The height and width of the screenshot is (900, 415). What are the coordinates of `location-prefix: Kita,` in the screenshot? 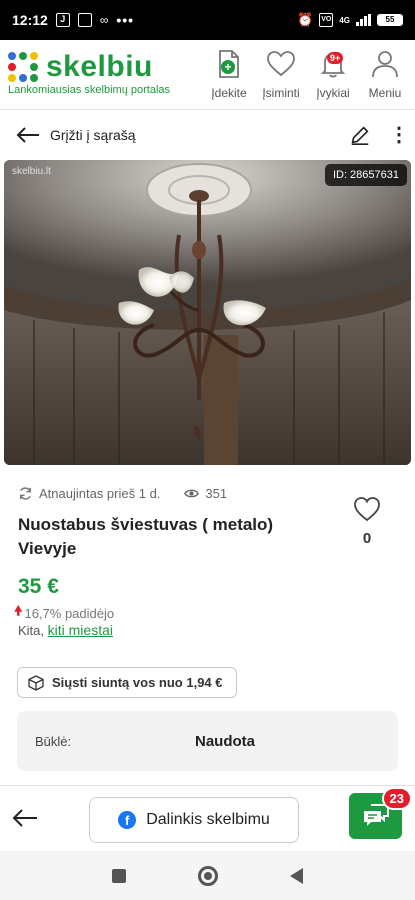 It's located at (31, 630).